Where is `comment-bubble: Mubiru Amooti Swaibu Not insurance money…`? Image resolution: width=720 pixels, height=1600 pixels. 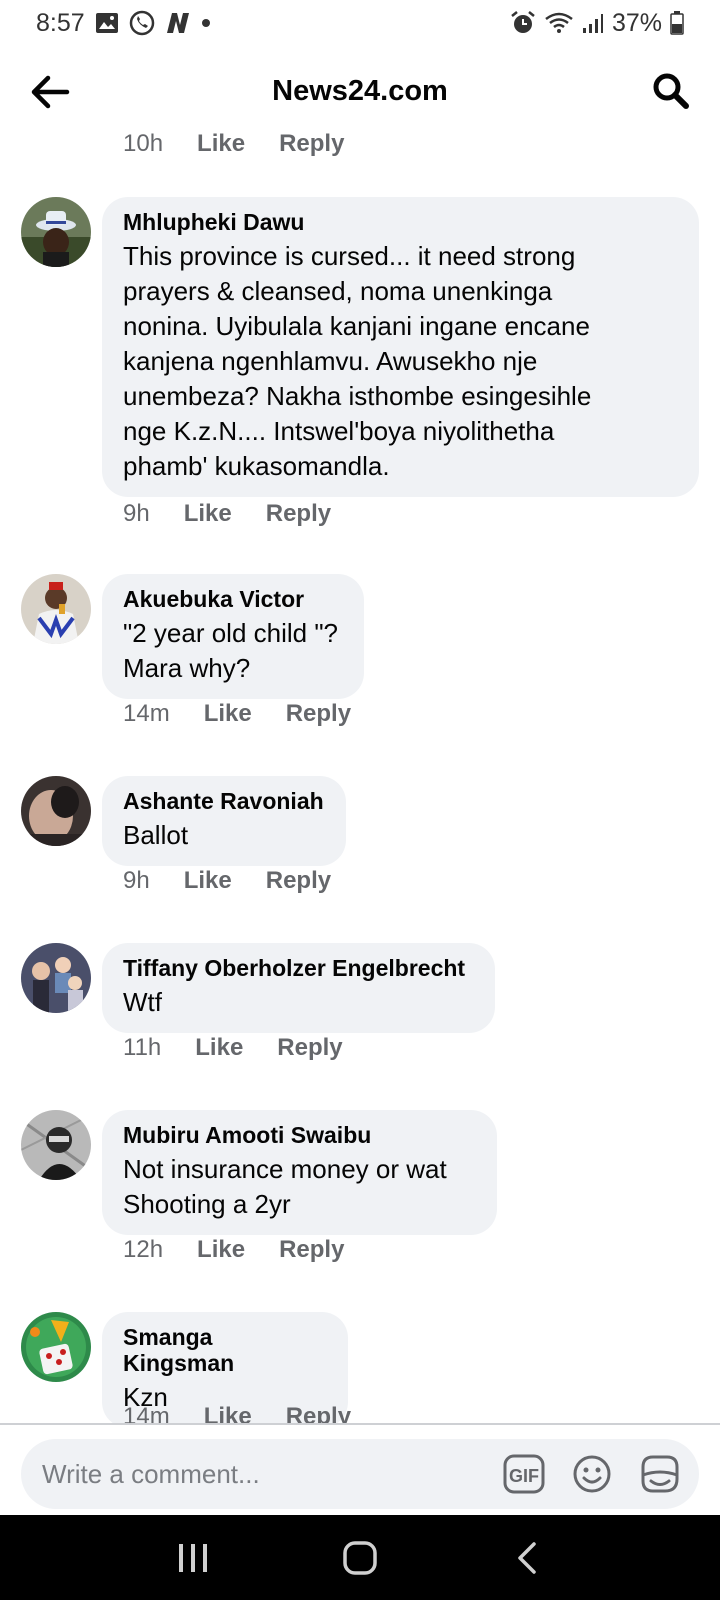
comment-bubble: Mubiru Amooti Swaibu Not insurance money… is located at coordinates (299, 1172).